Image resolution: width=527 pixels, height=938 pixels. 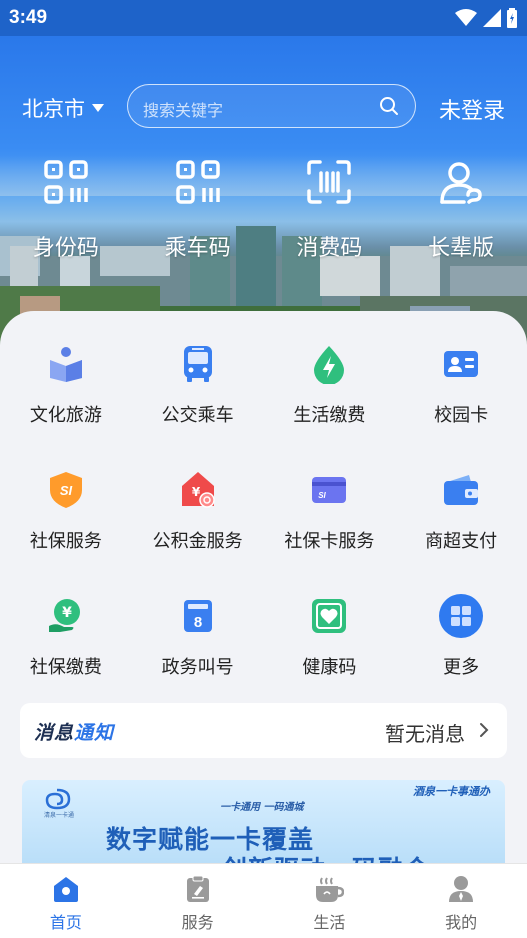 I want to click on home-icon, so click(x=65, y=889).